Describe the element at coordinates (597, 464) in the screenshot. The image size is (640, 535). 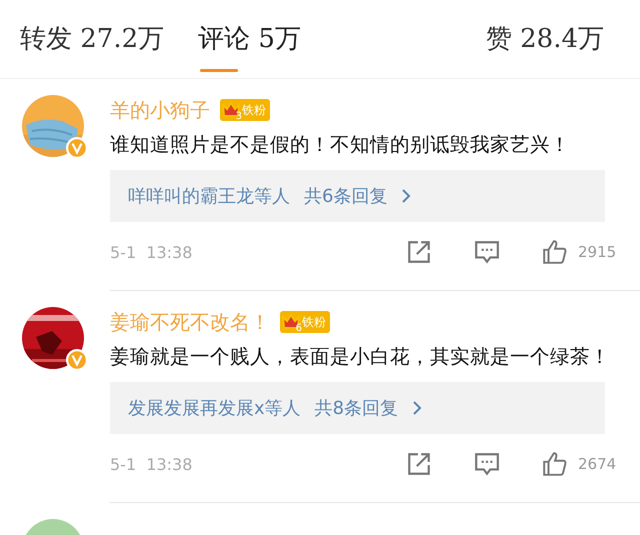
I see `like-count: 2674` at that location.